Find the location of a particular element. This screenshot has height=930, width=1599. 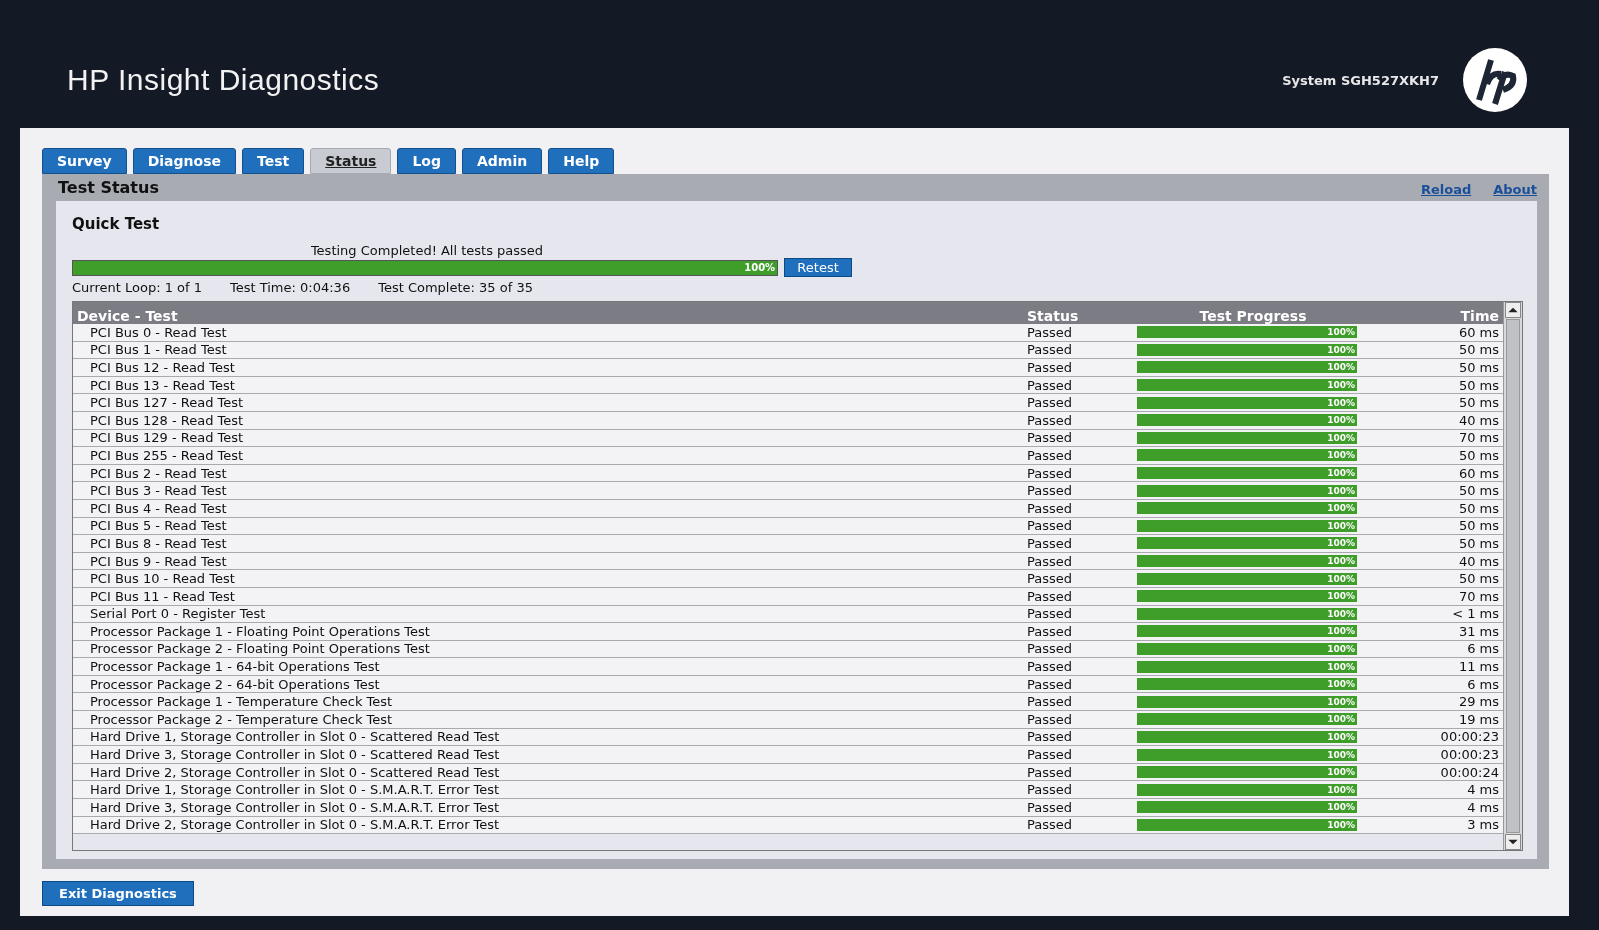

table-row: PCI Bus 3 - Read Test Passed 100% 50 ms is located at coordinates (788, 491).